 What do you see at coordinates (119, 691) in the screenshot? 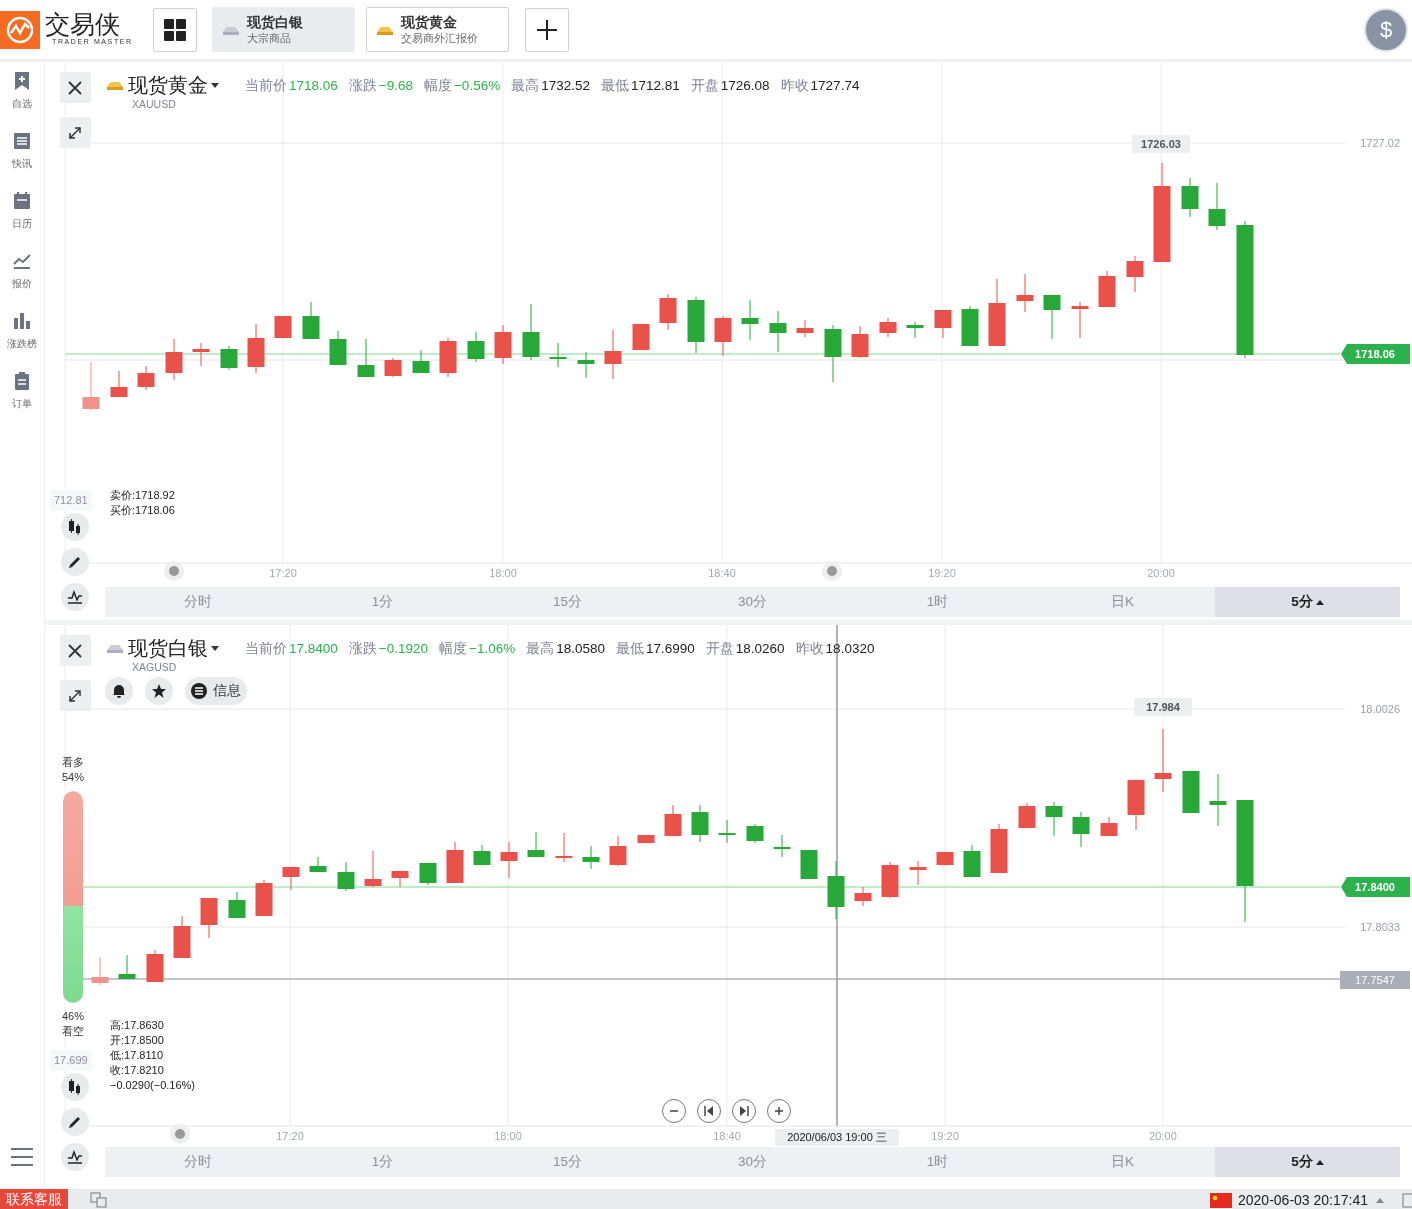
I see `alert-button` at bounding box center [119, 691].